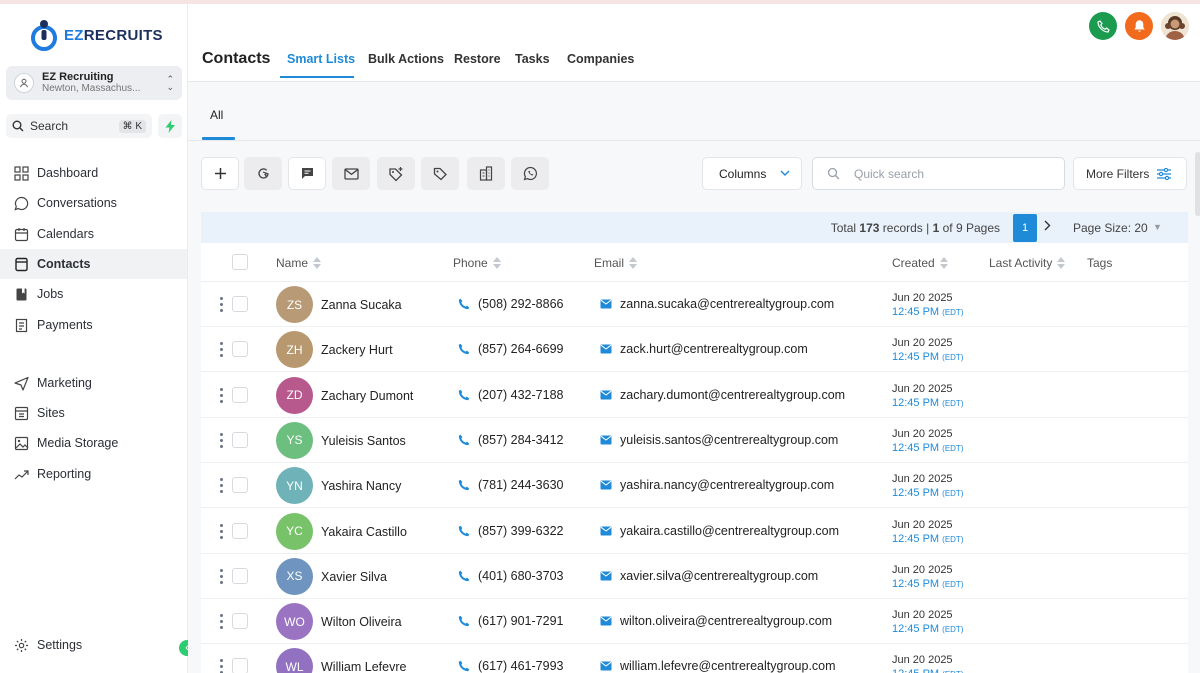 The image size is (1200, 673). I want to click on tab-bulk-actions: Bulk Actions, so click(406, 59).